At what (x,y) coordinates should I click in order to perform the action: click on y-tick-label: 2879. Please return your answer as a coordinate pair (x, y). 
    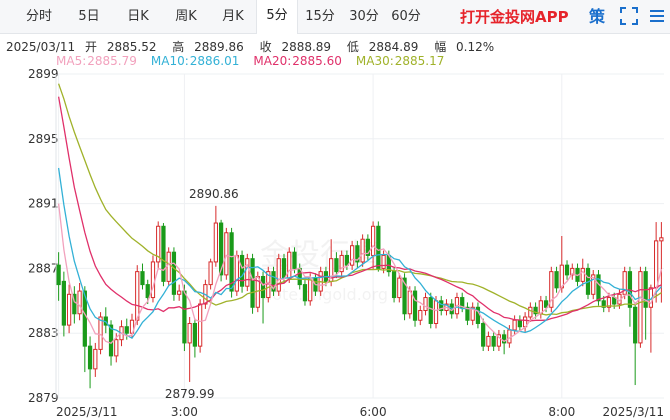
    Looking at the image, I should click on (43, 398).